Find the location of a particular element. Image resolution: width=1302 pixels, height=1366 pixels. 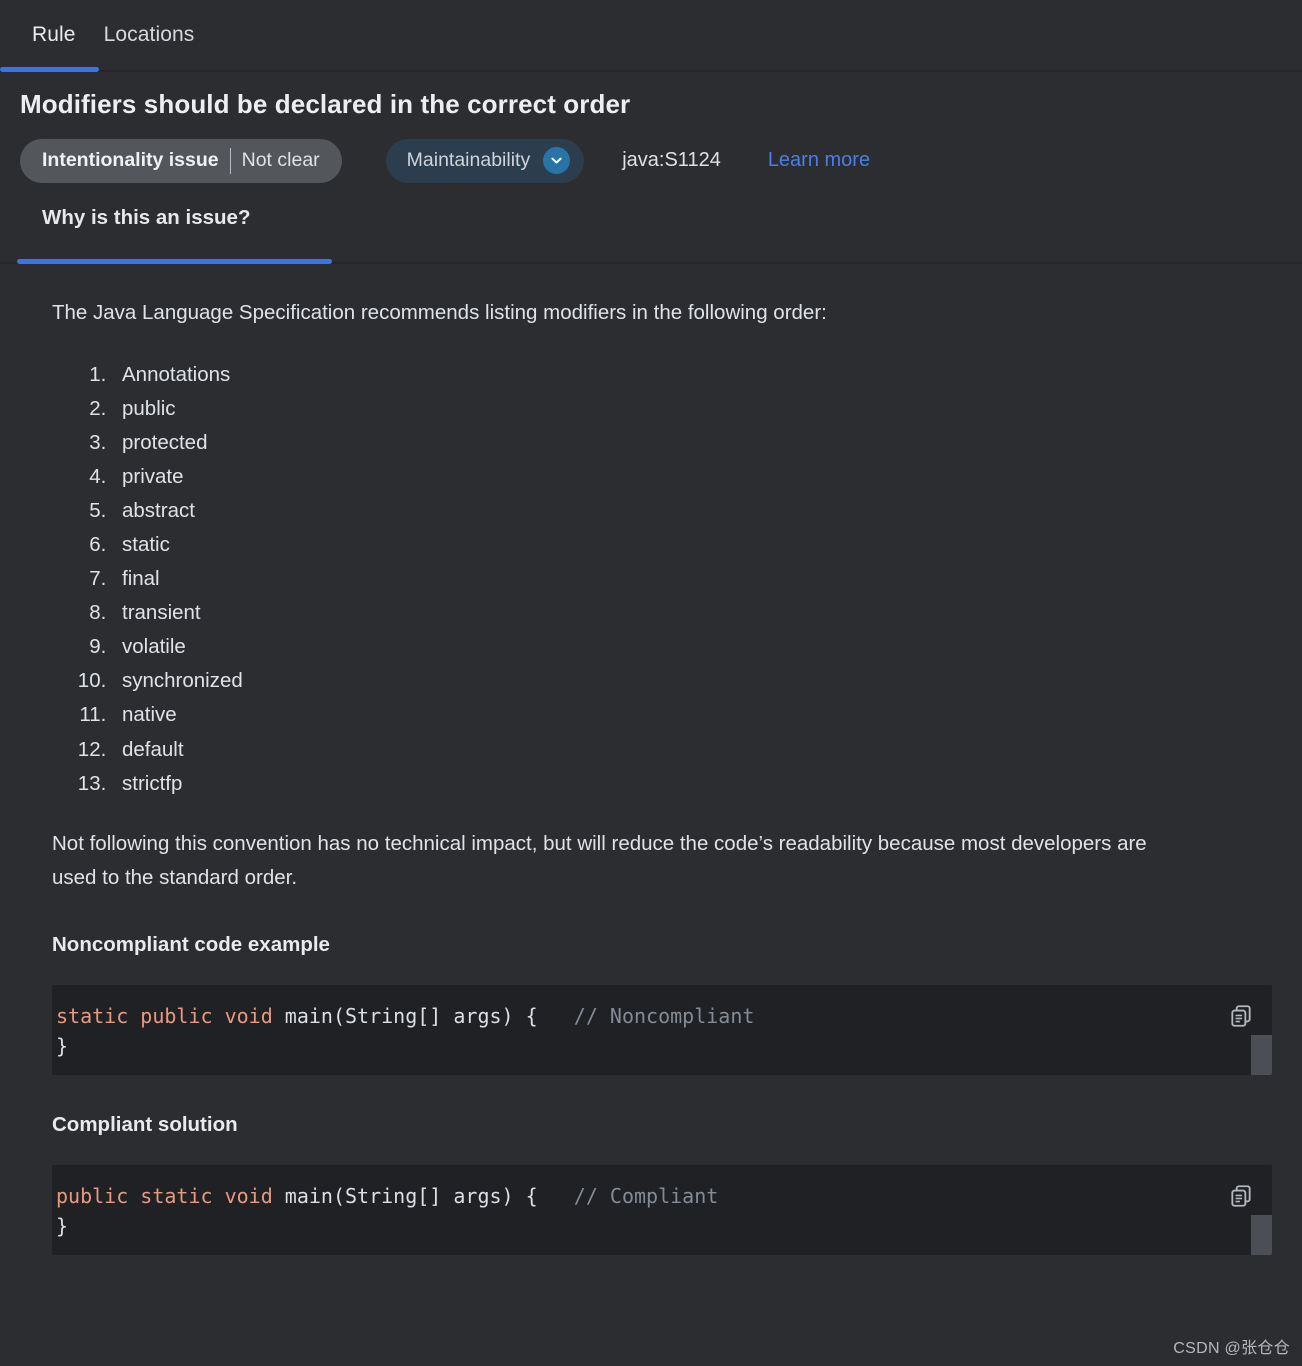

list-item: strictfp is located at coordinates (692, 784).